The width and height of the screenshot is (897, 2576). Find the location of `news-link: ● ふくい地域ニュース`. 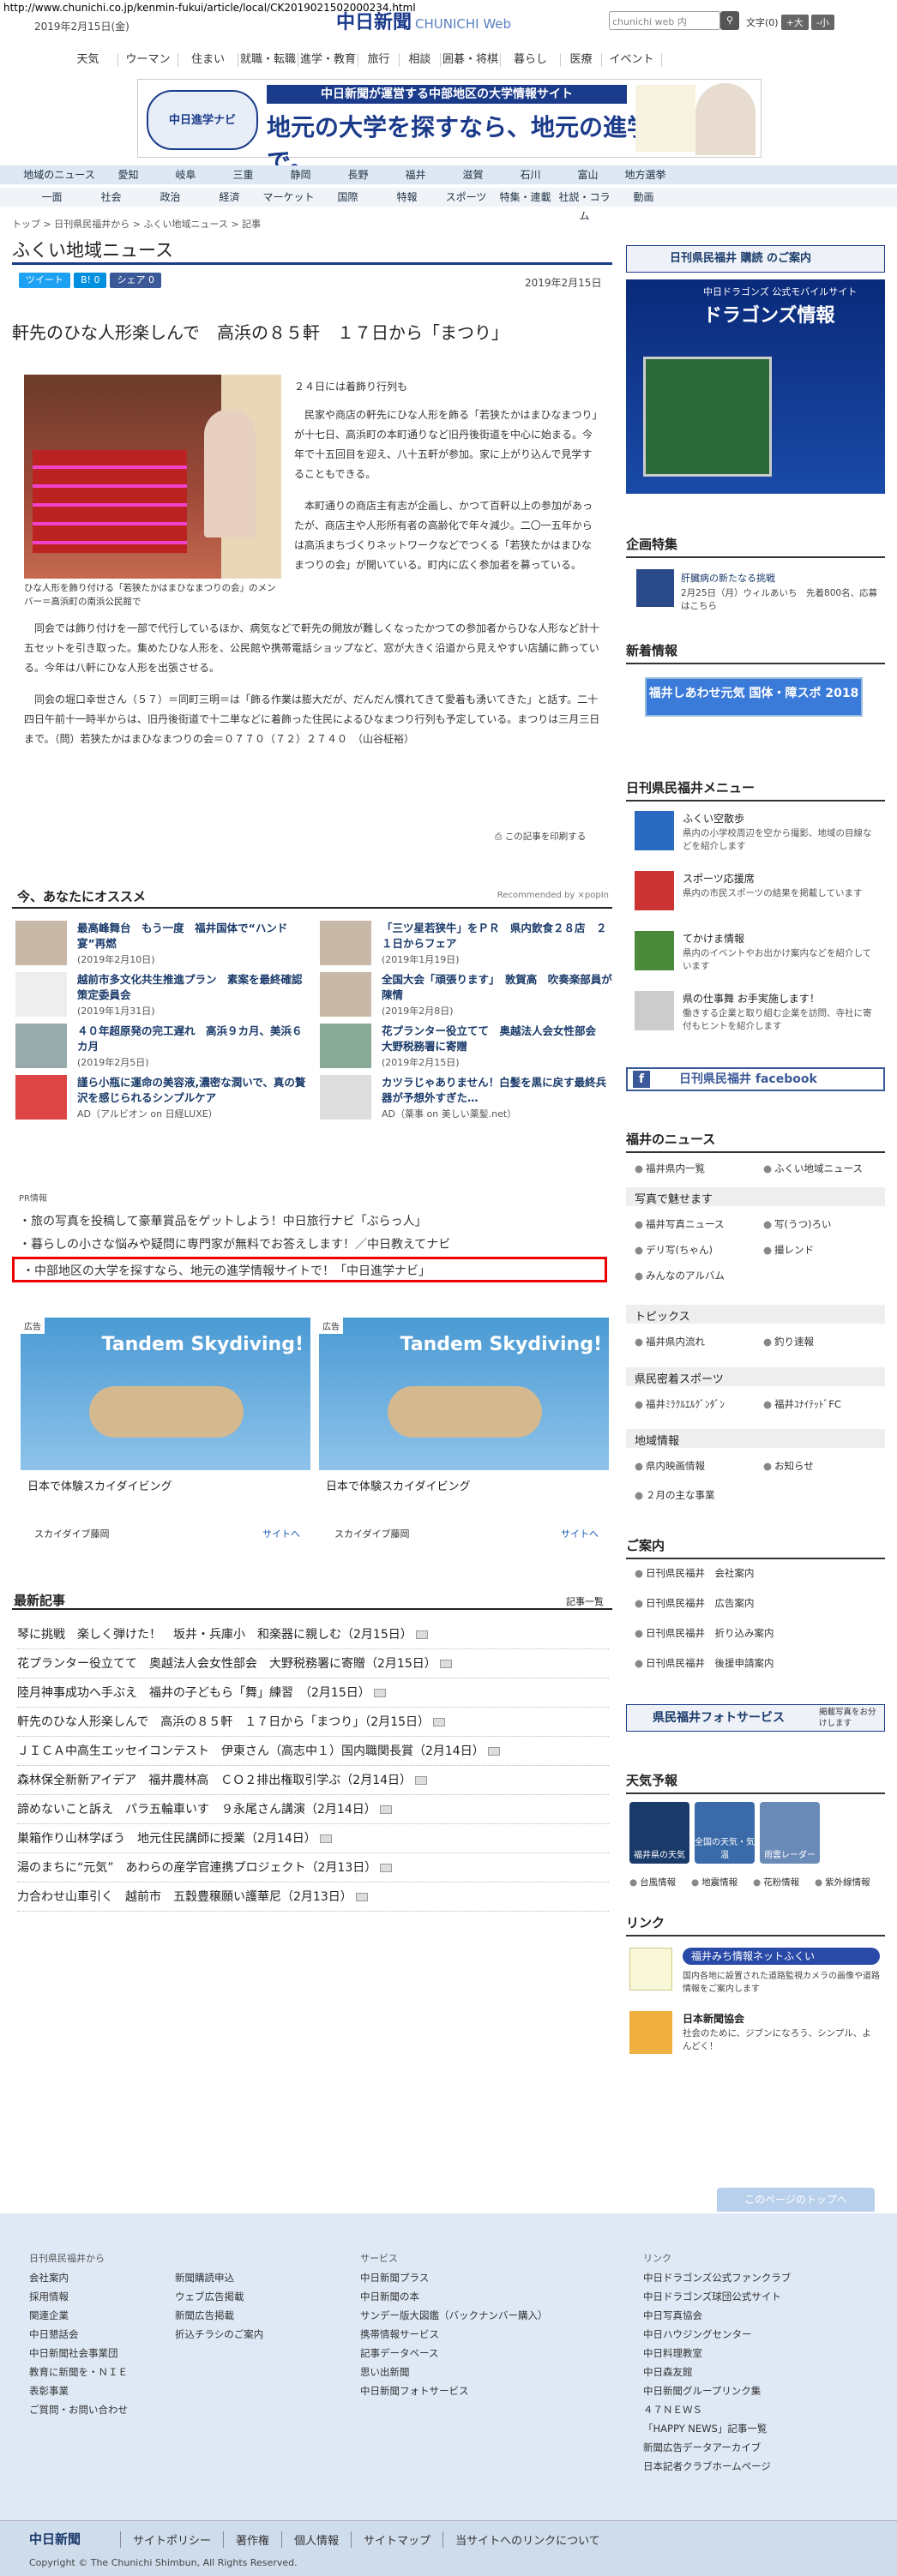

news-link: ● ふくい地域ニュース is located at coordinates (813, 1168).